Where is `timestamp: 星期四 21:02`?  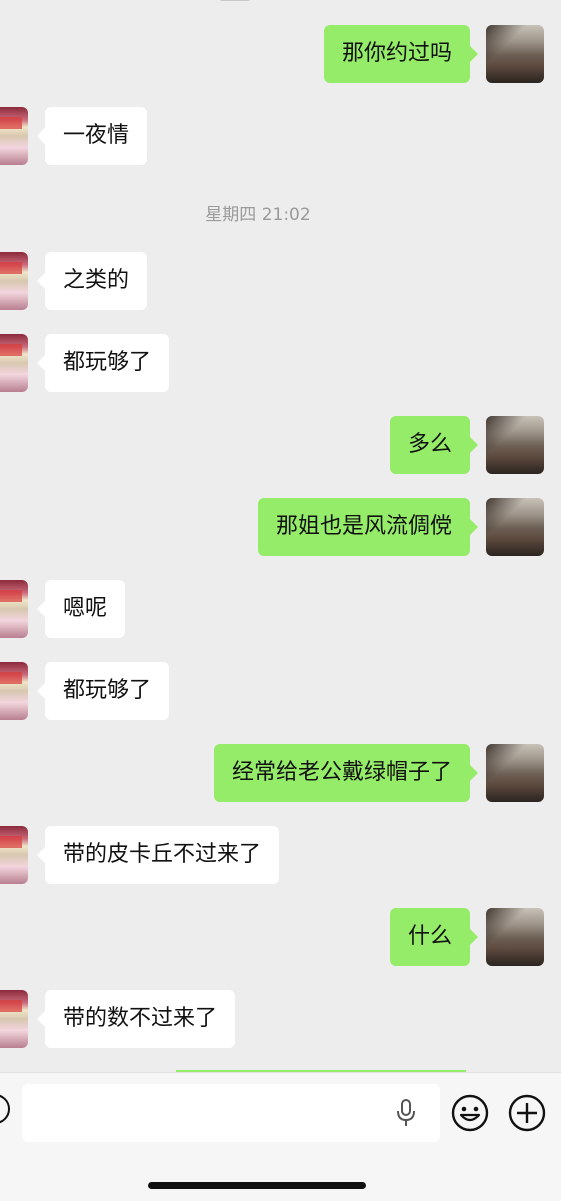 timestamp: 星期四 21:02 is located at coordinates (258, 215).